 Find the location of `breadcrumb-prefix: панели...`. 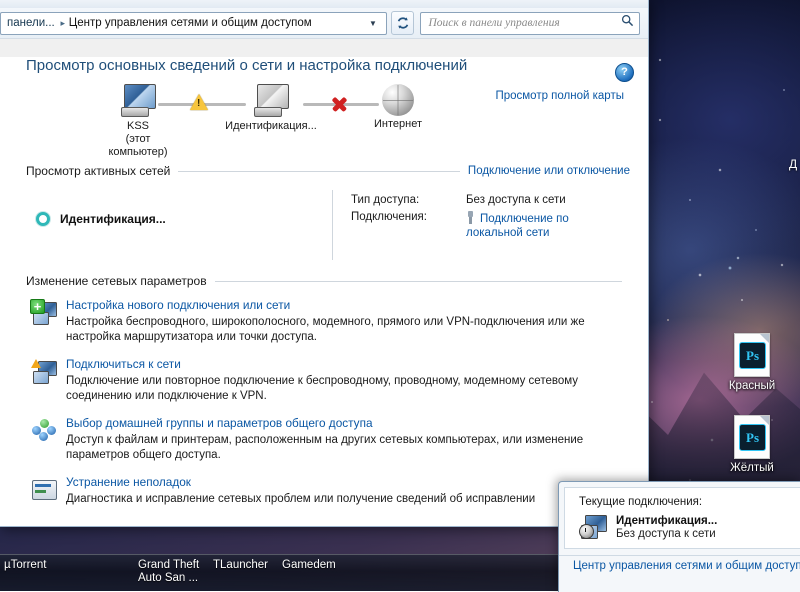

breadcrumb-prefix: панели... is located at coordinates (29, 23).